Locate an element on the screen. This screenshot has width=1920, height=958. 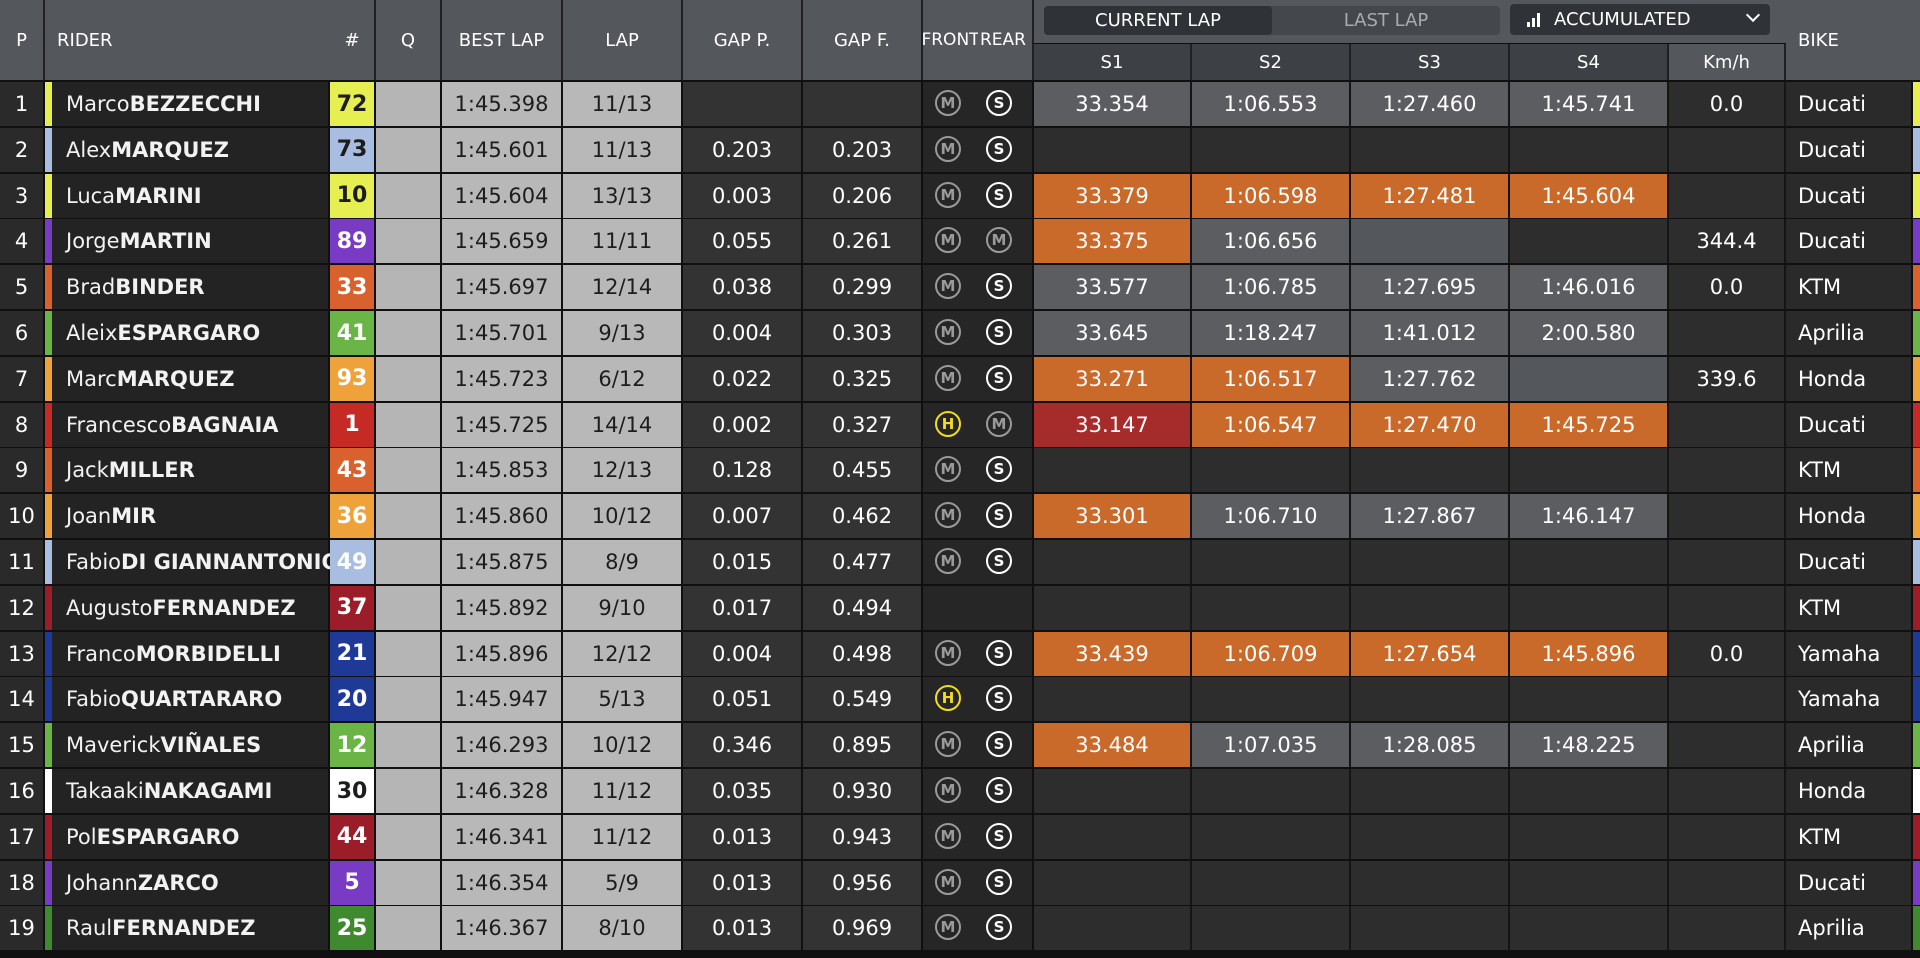
rider-name: Francesco BAGNAIA is located at coordinates (191, 424).